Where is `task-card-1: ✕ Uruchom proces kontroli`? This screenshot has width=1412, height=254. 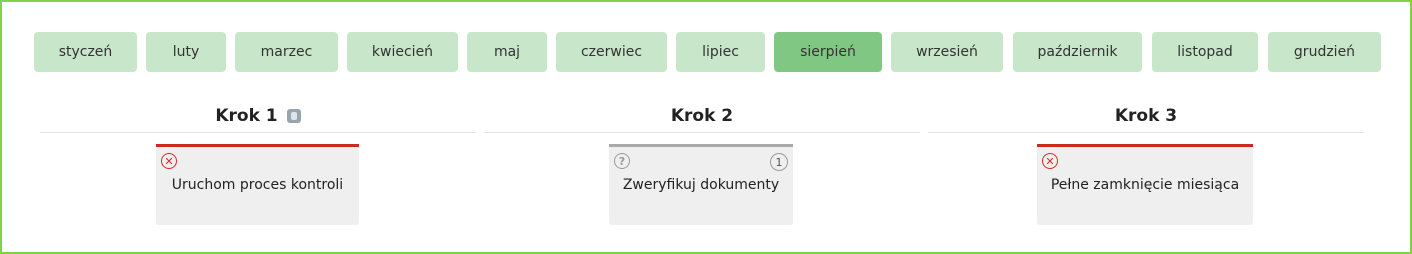 task-card-1: ✕ Uruchom proces kontroli is located at coordinates (257, 184).